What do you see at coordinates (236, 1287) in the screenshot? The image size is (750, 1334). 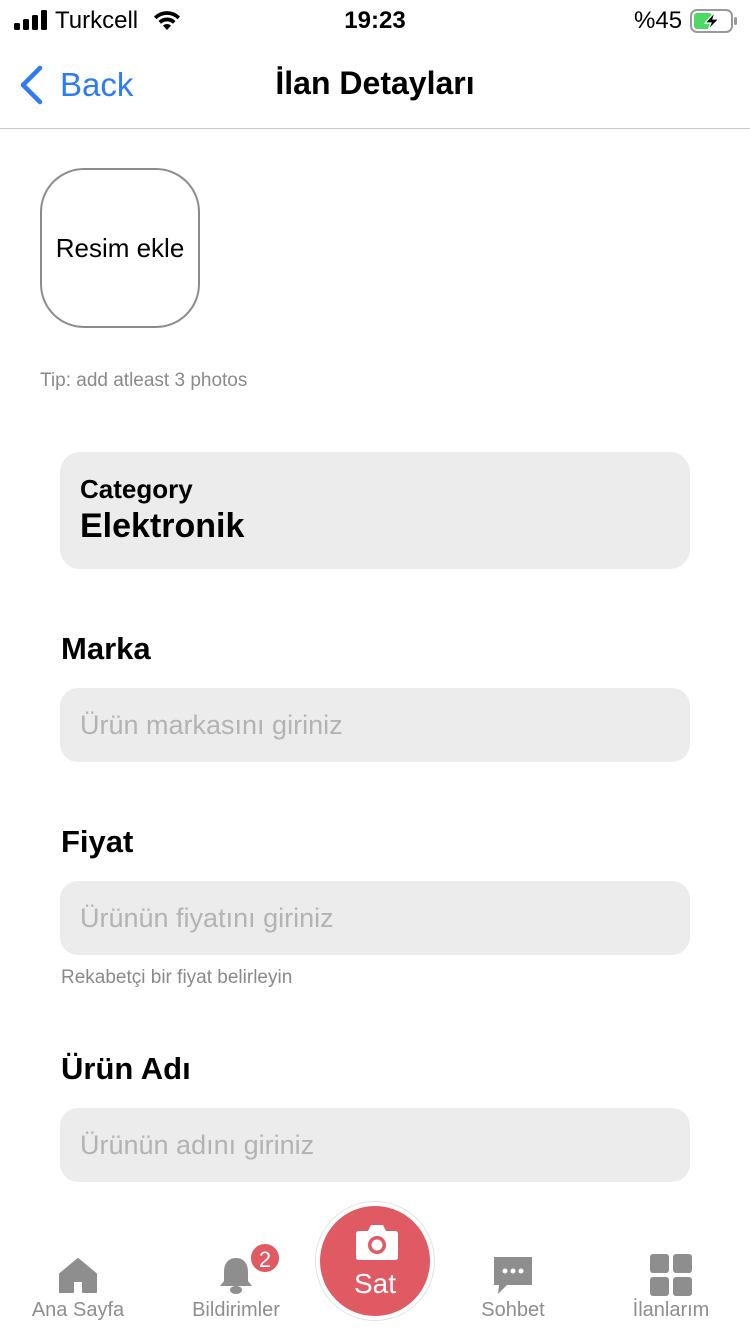 I see `tab-notifications: 2 Bildirimler` at bounding box center [236, 1287].